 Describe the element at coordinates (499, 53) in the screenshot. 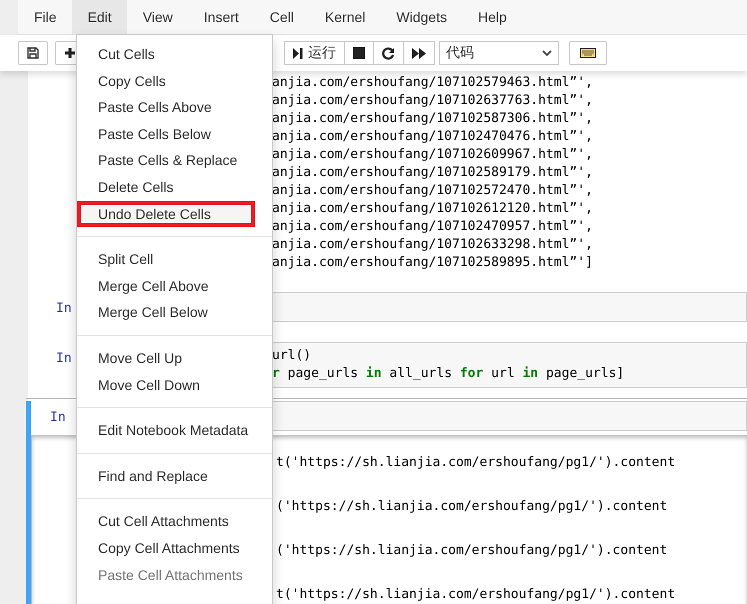

I see `cell-type-dropdown: 代码` at that location.